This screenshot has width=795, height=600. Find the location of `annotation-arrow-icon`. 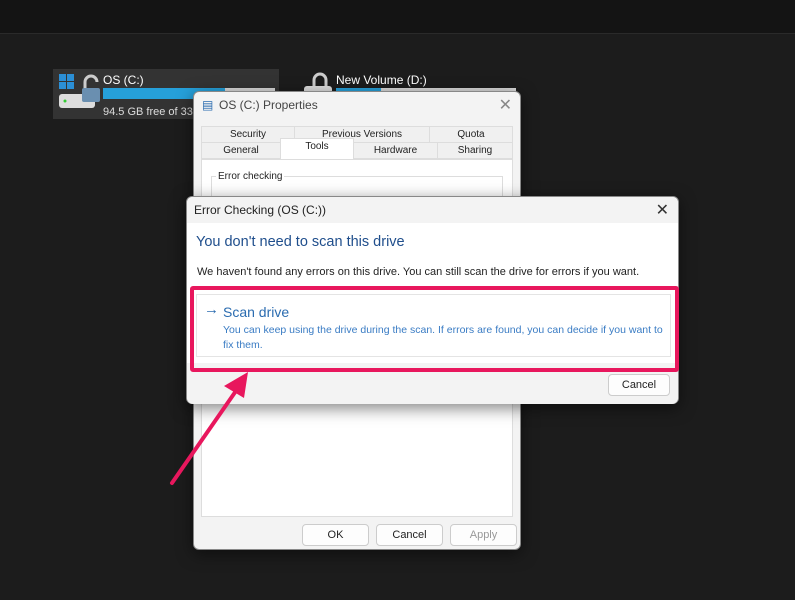

annotation-arrow-icon is located at coordinates (209, 428).